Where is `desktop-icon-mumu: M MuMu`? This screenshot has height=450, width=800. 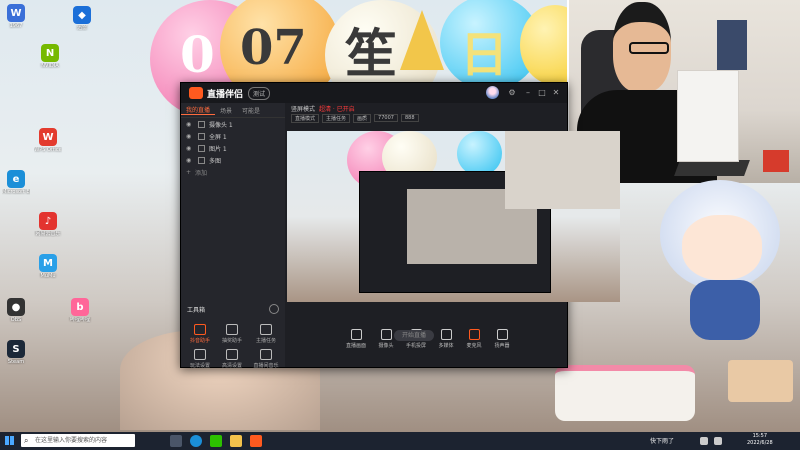
desktop-icon-mumu: M MuMu is located at coordinates (48, 266).